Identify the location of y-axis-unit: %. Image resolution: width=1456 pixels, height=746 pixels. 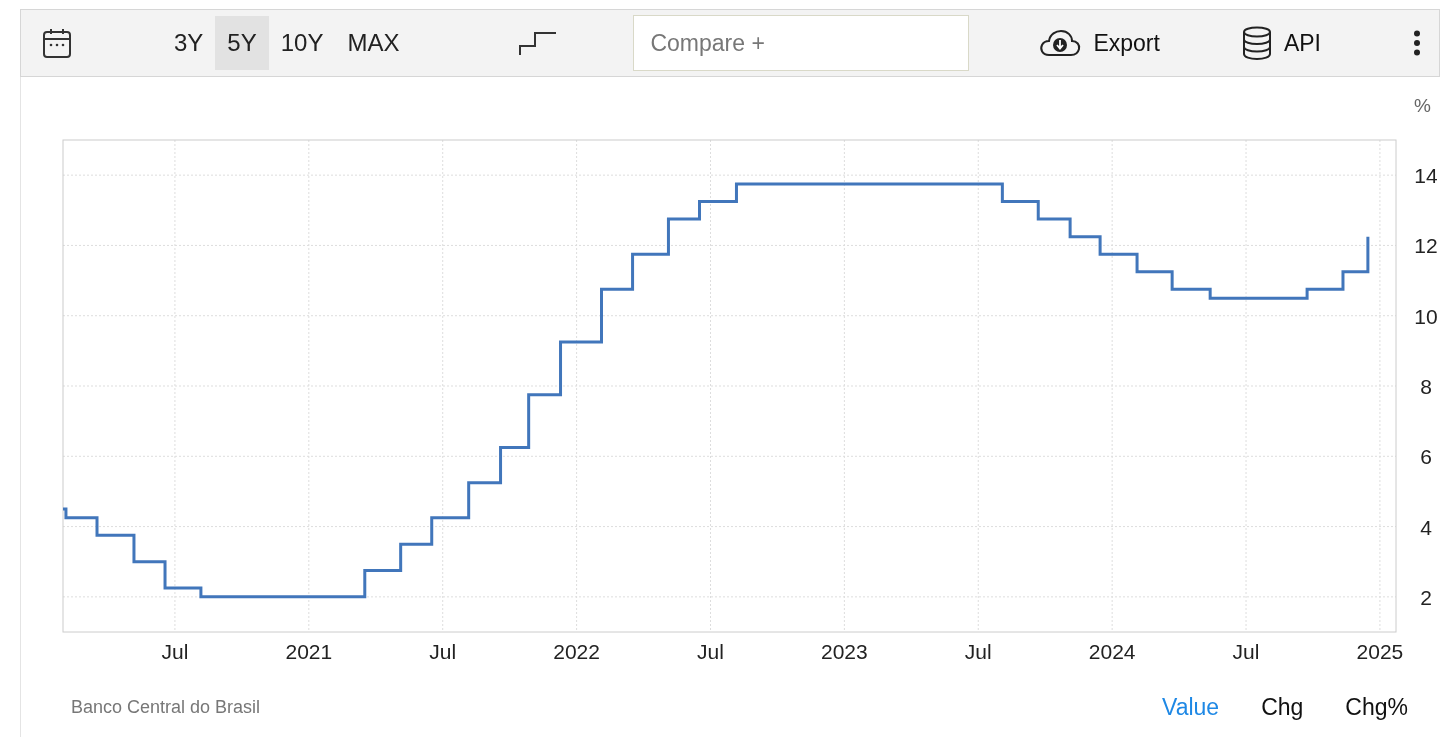
(1422, 105).